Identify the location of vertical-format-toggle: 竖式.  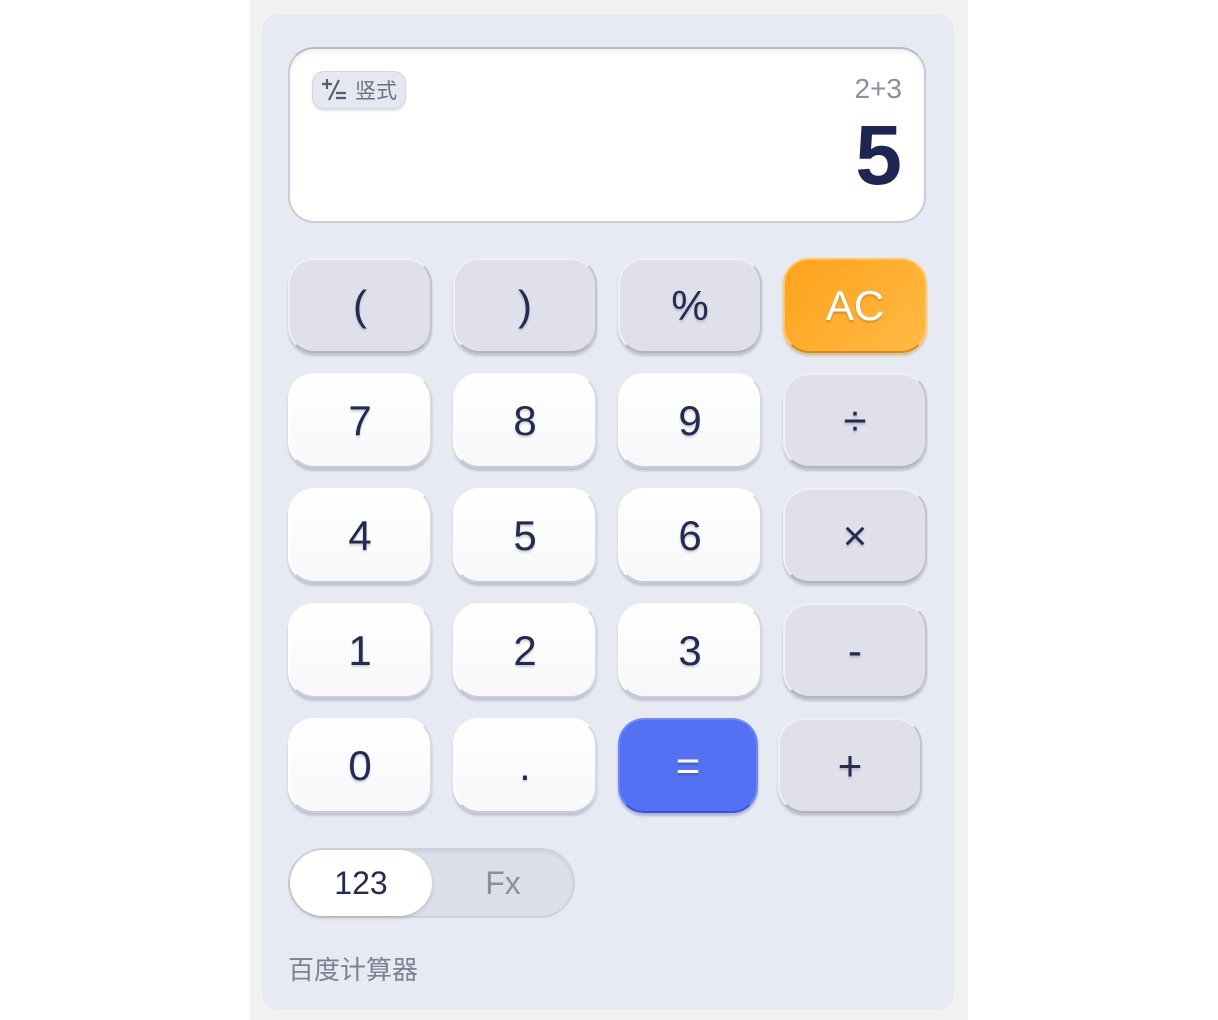
(359, 90).